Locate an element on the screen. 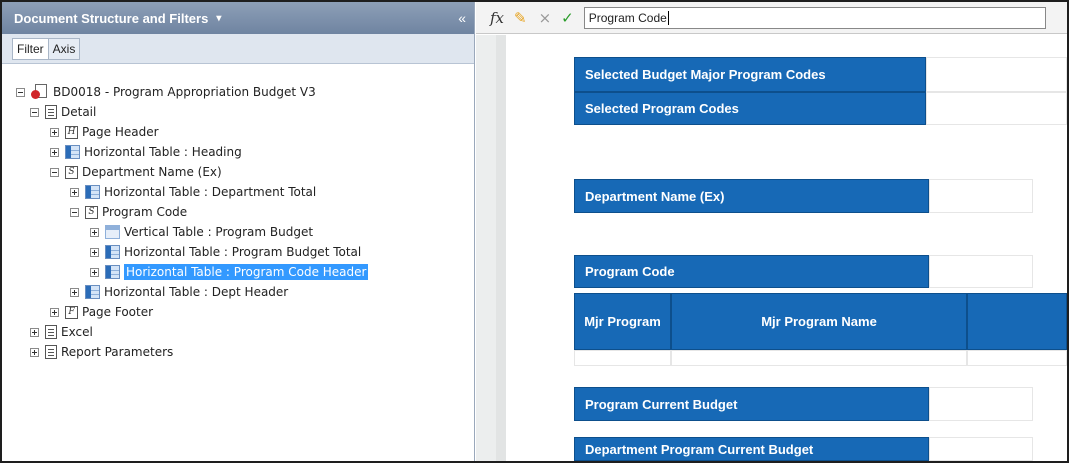  text-cursor is located at coordinates (668, 17).